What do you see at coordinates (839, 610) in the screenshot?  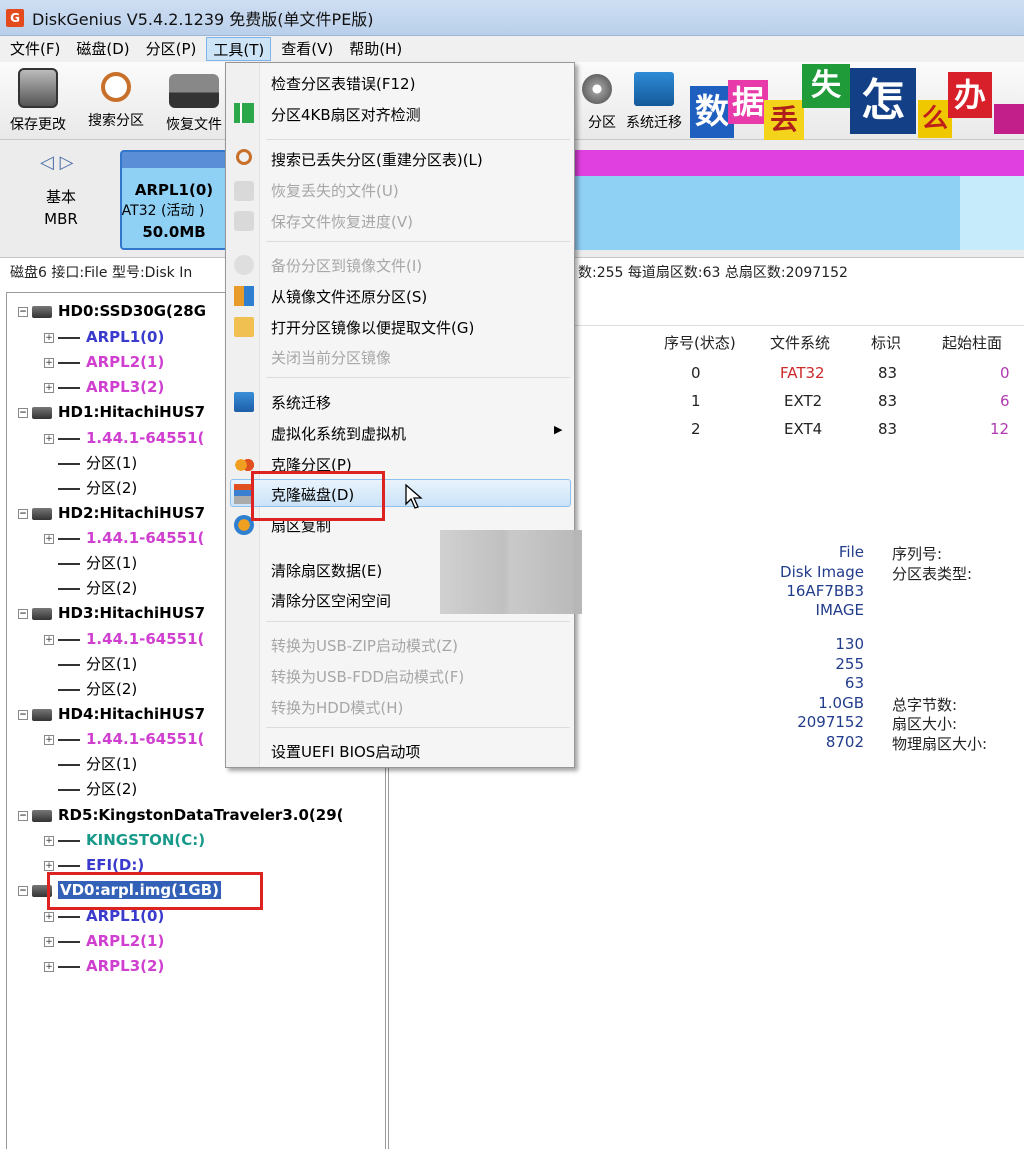 I see `prop-image: IMAGE` at bounding box center [839, 610].